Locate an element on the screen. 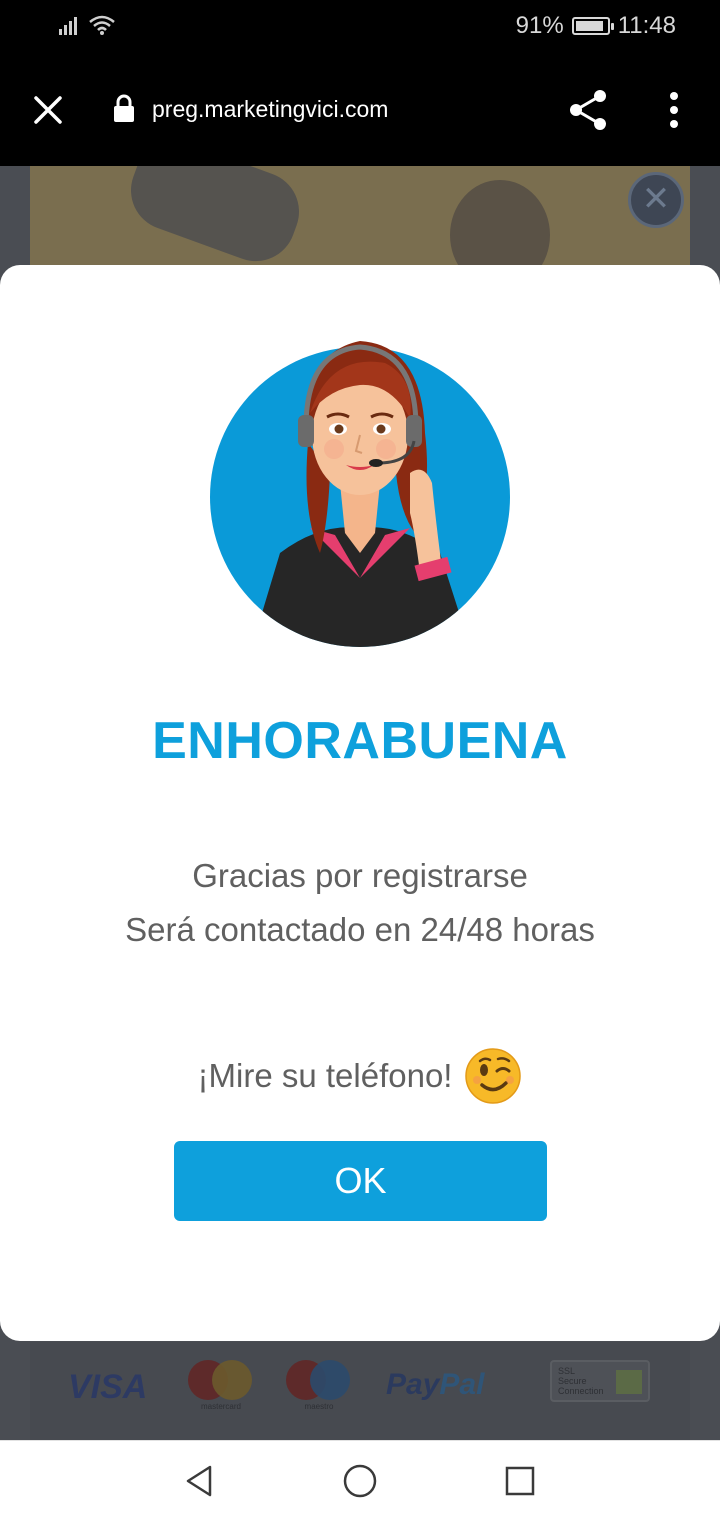  wifi-icon is located at coordinates (102, 25).